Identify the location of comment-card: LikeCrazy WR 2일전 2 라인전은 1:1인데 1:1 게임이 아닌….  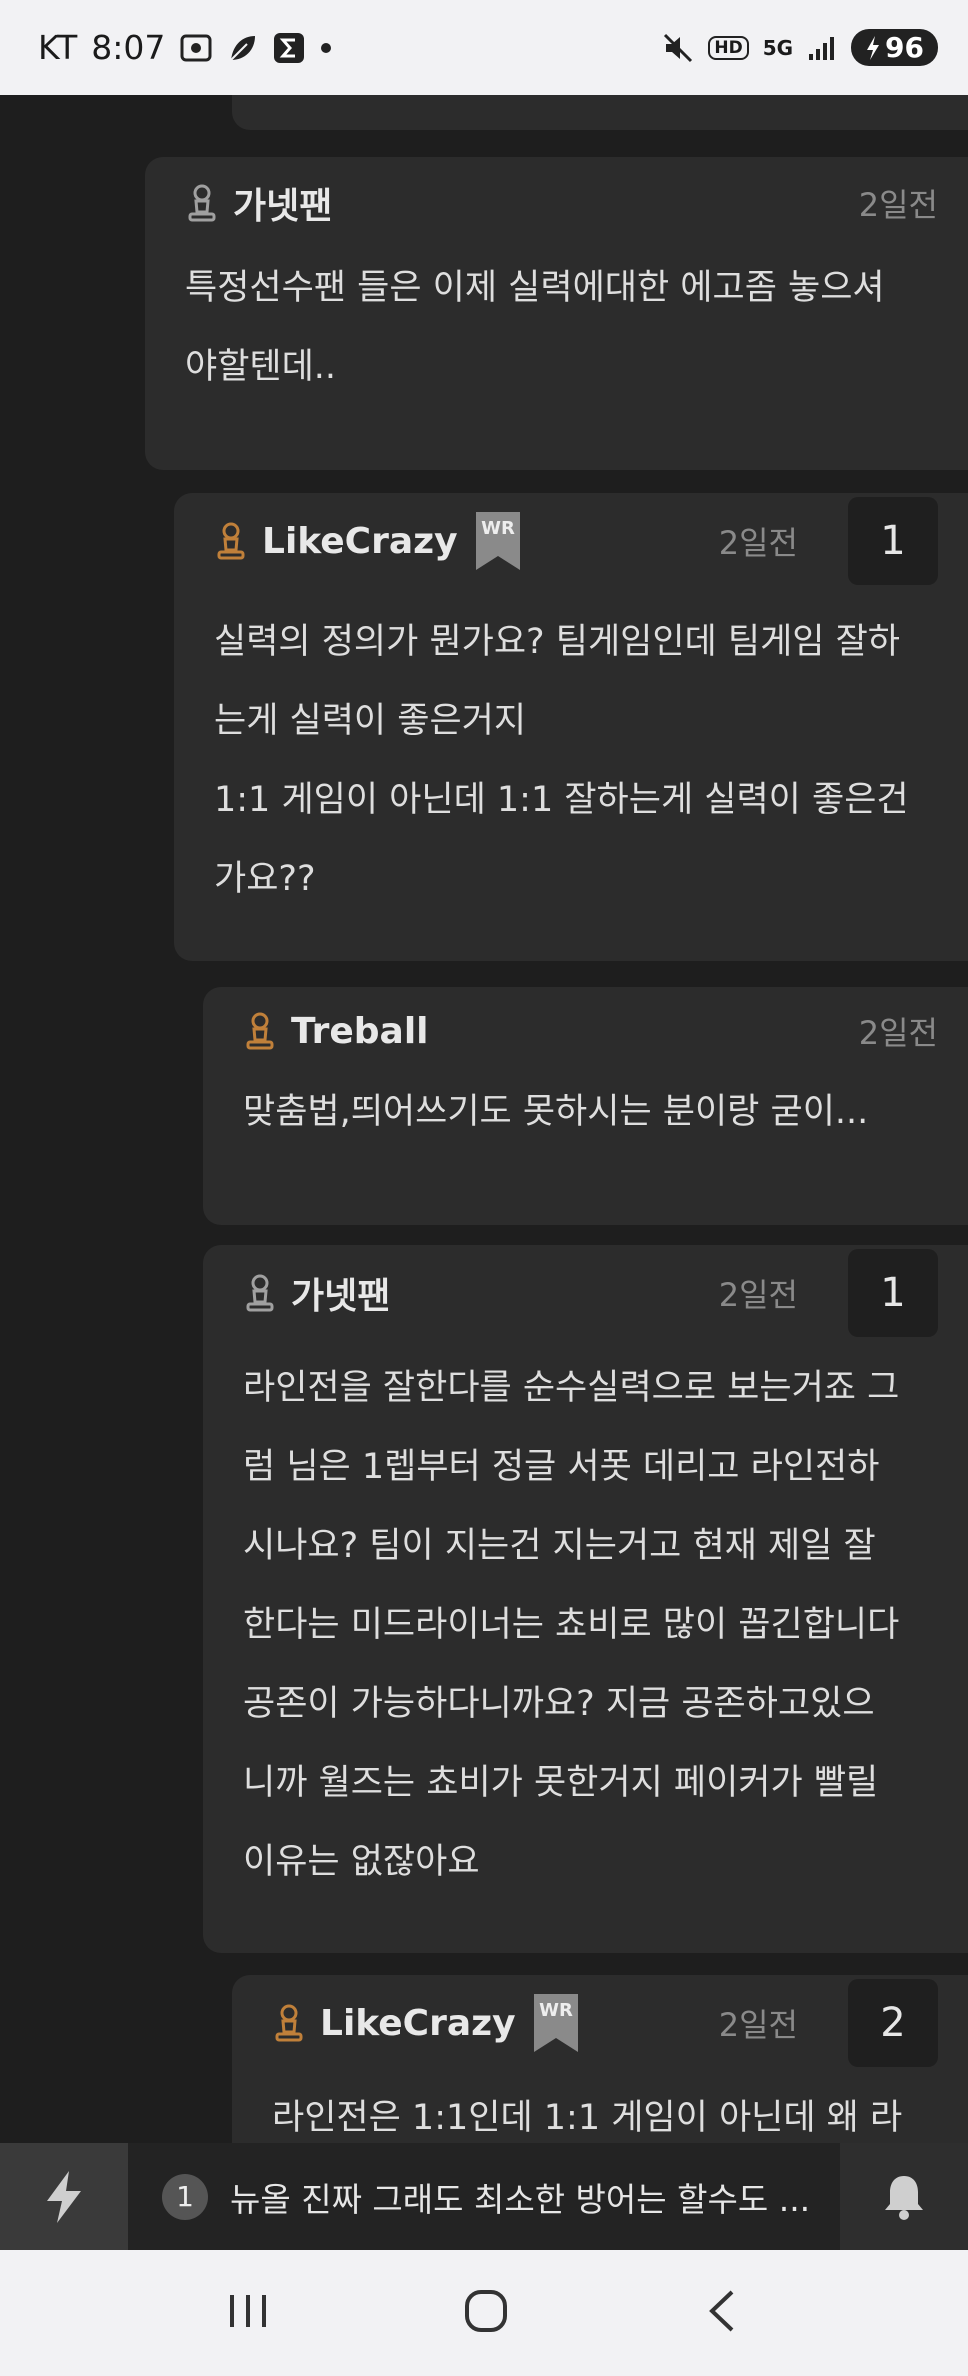
(600, 2059).